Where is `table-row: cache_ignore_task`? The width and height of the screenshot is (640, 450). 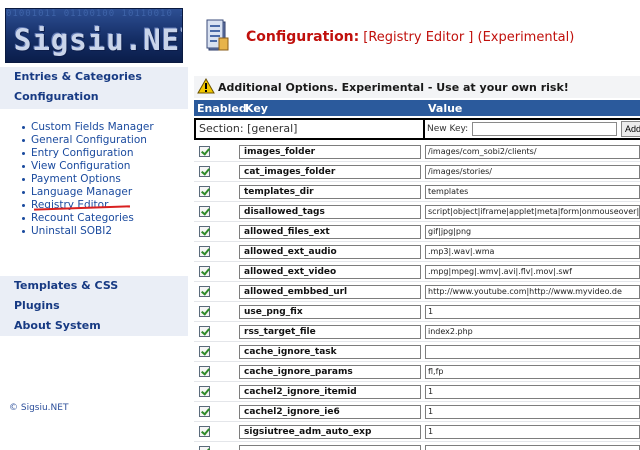
table-row: cache_ignore_task is located at coordinates (417, 352).